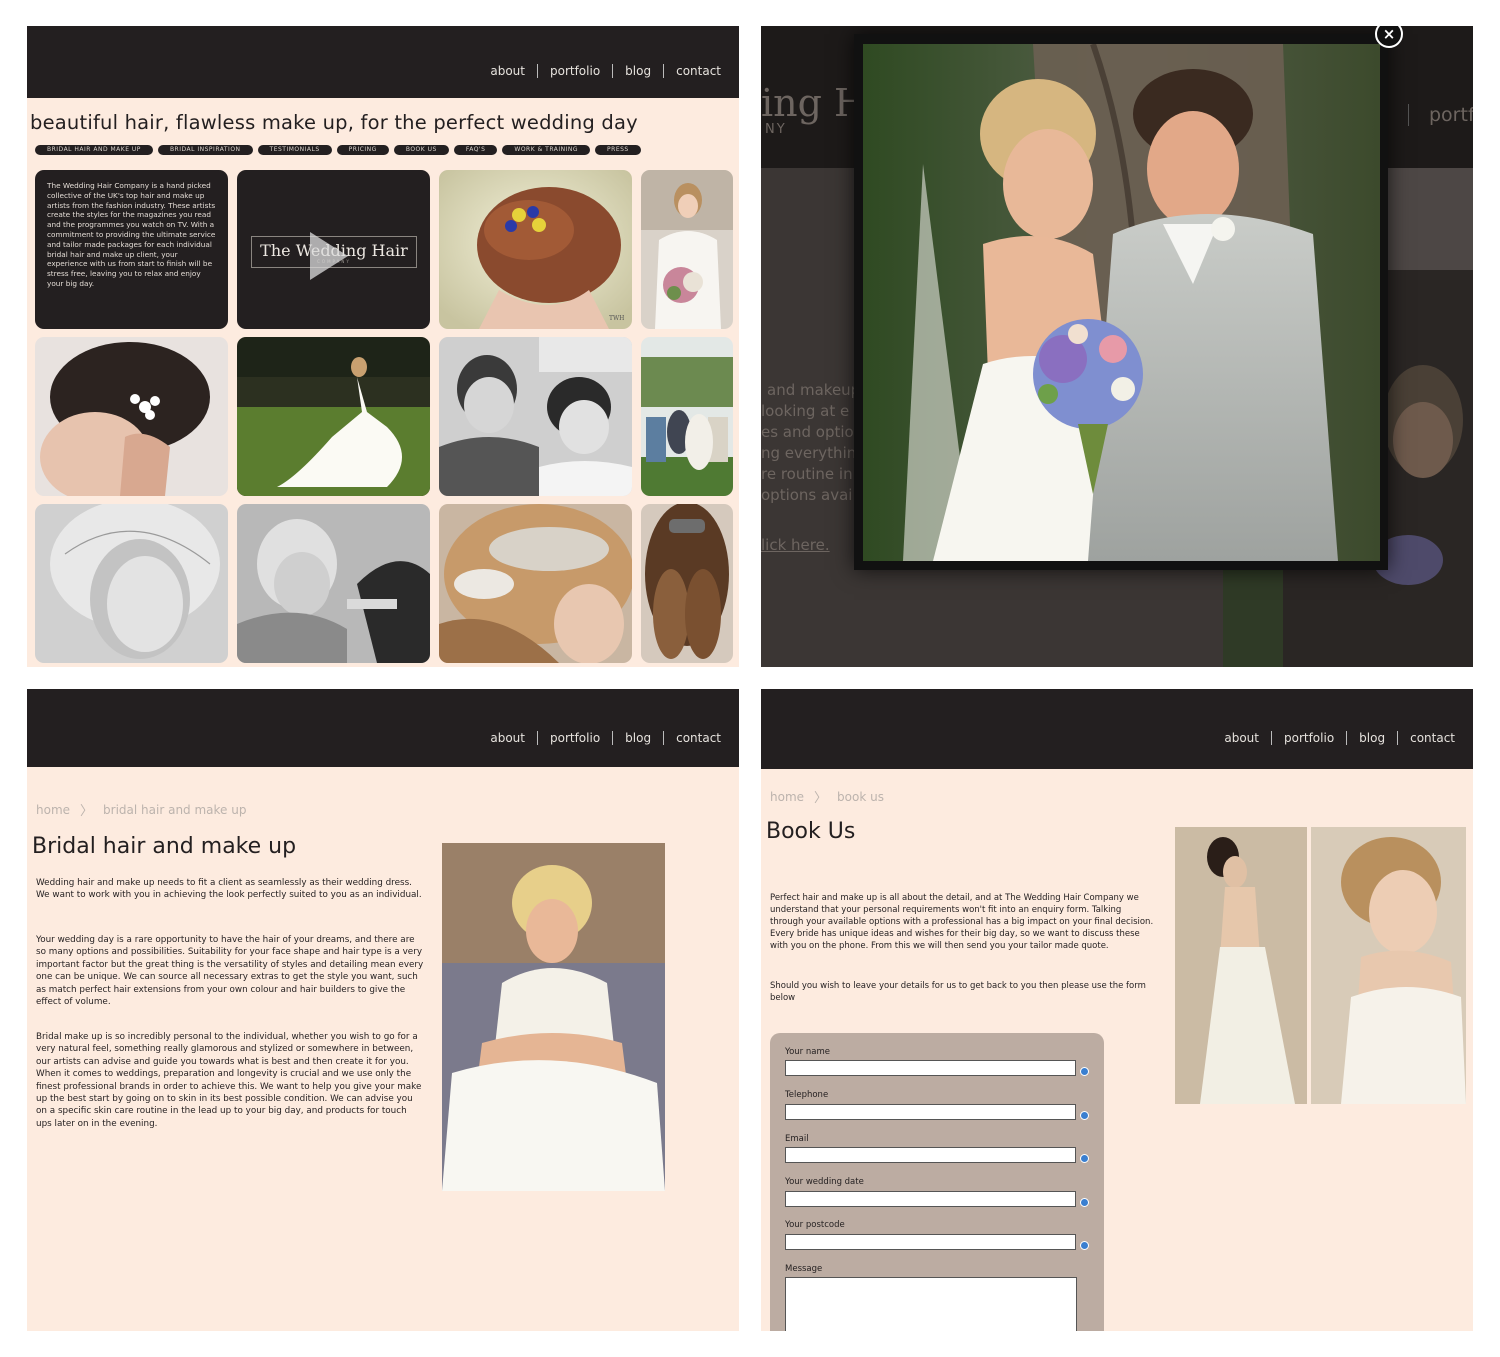 The height and width of the screenshot is (1357, 1500). I want to click on bride-braid-photo, so click(1388, 965).